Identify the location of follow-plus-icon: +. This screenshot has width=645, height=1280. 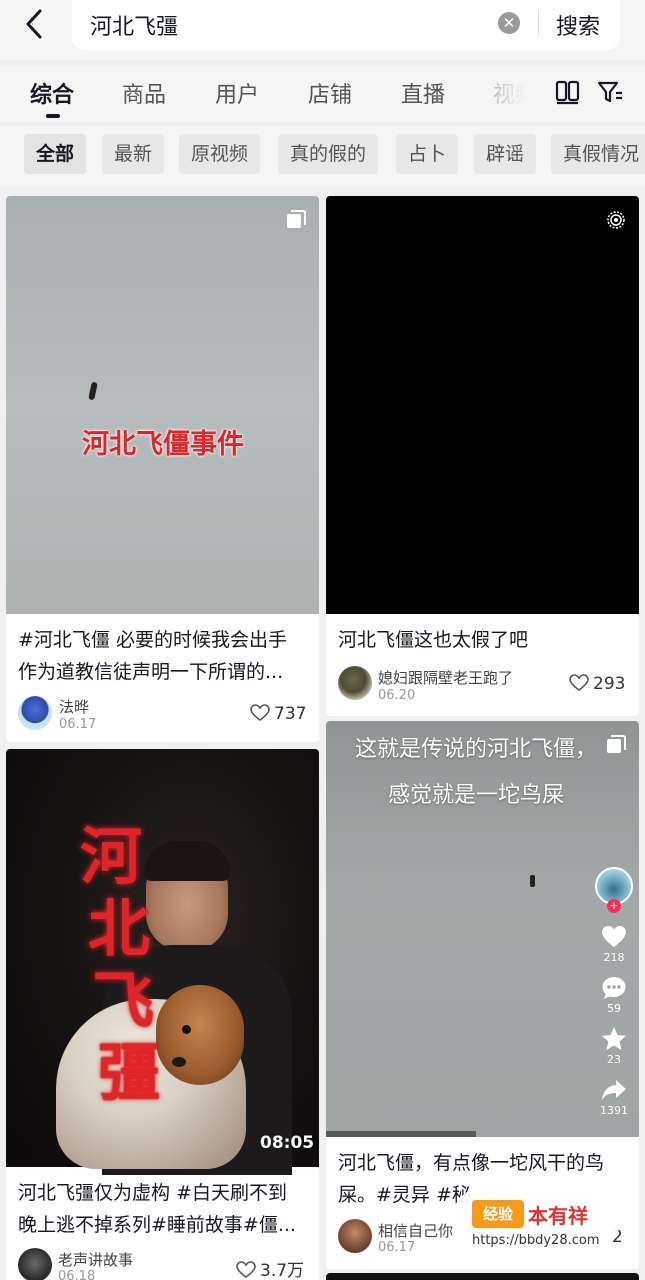
(614, 906).